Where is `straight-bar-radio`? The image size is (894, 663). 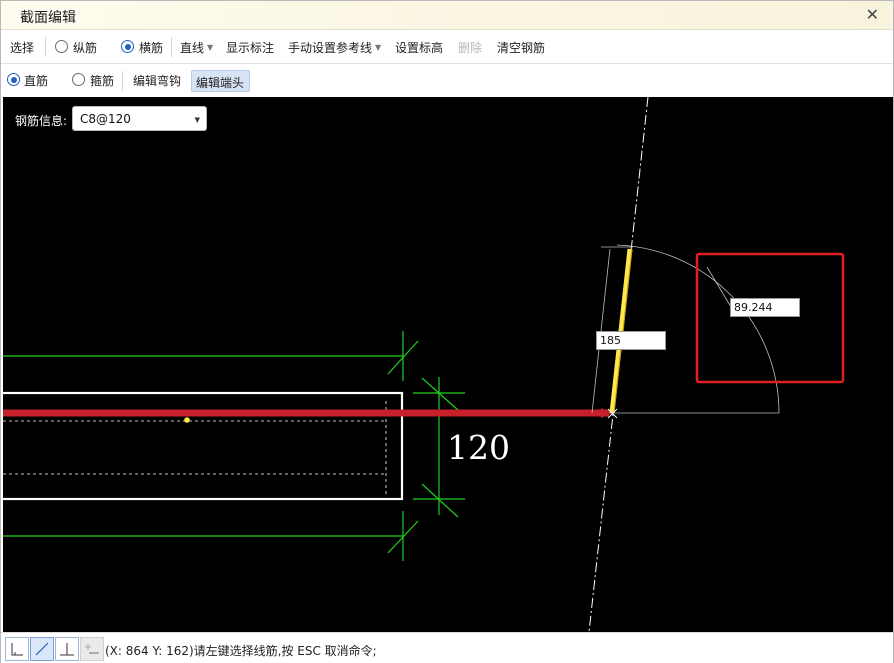
straight-bar-radio is located at coordinates (13, 79).